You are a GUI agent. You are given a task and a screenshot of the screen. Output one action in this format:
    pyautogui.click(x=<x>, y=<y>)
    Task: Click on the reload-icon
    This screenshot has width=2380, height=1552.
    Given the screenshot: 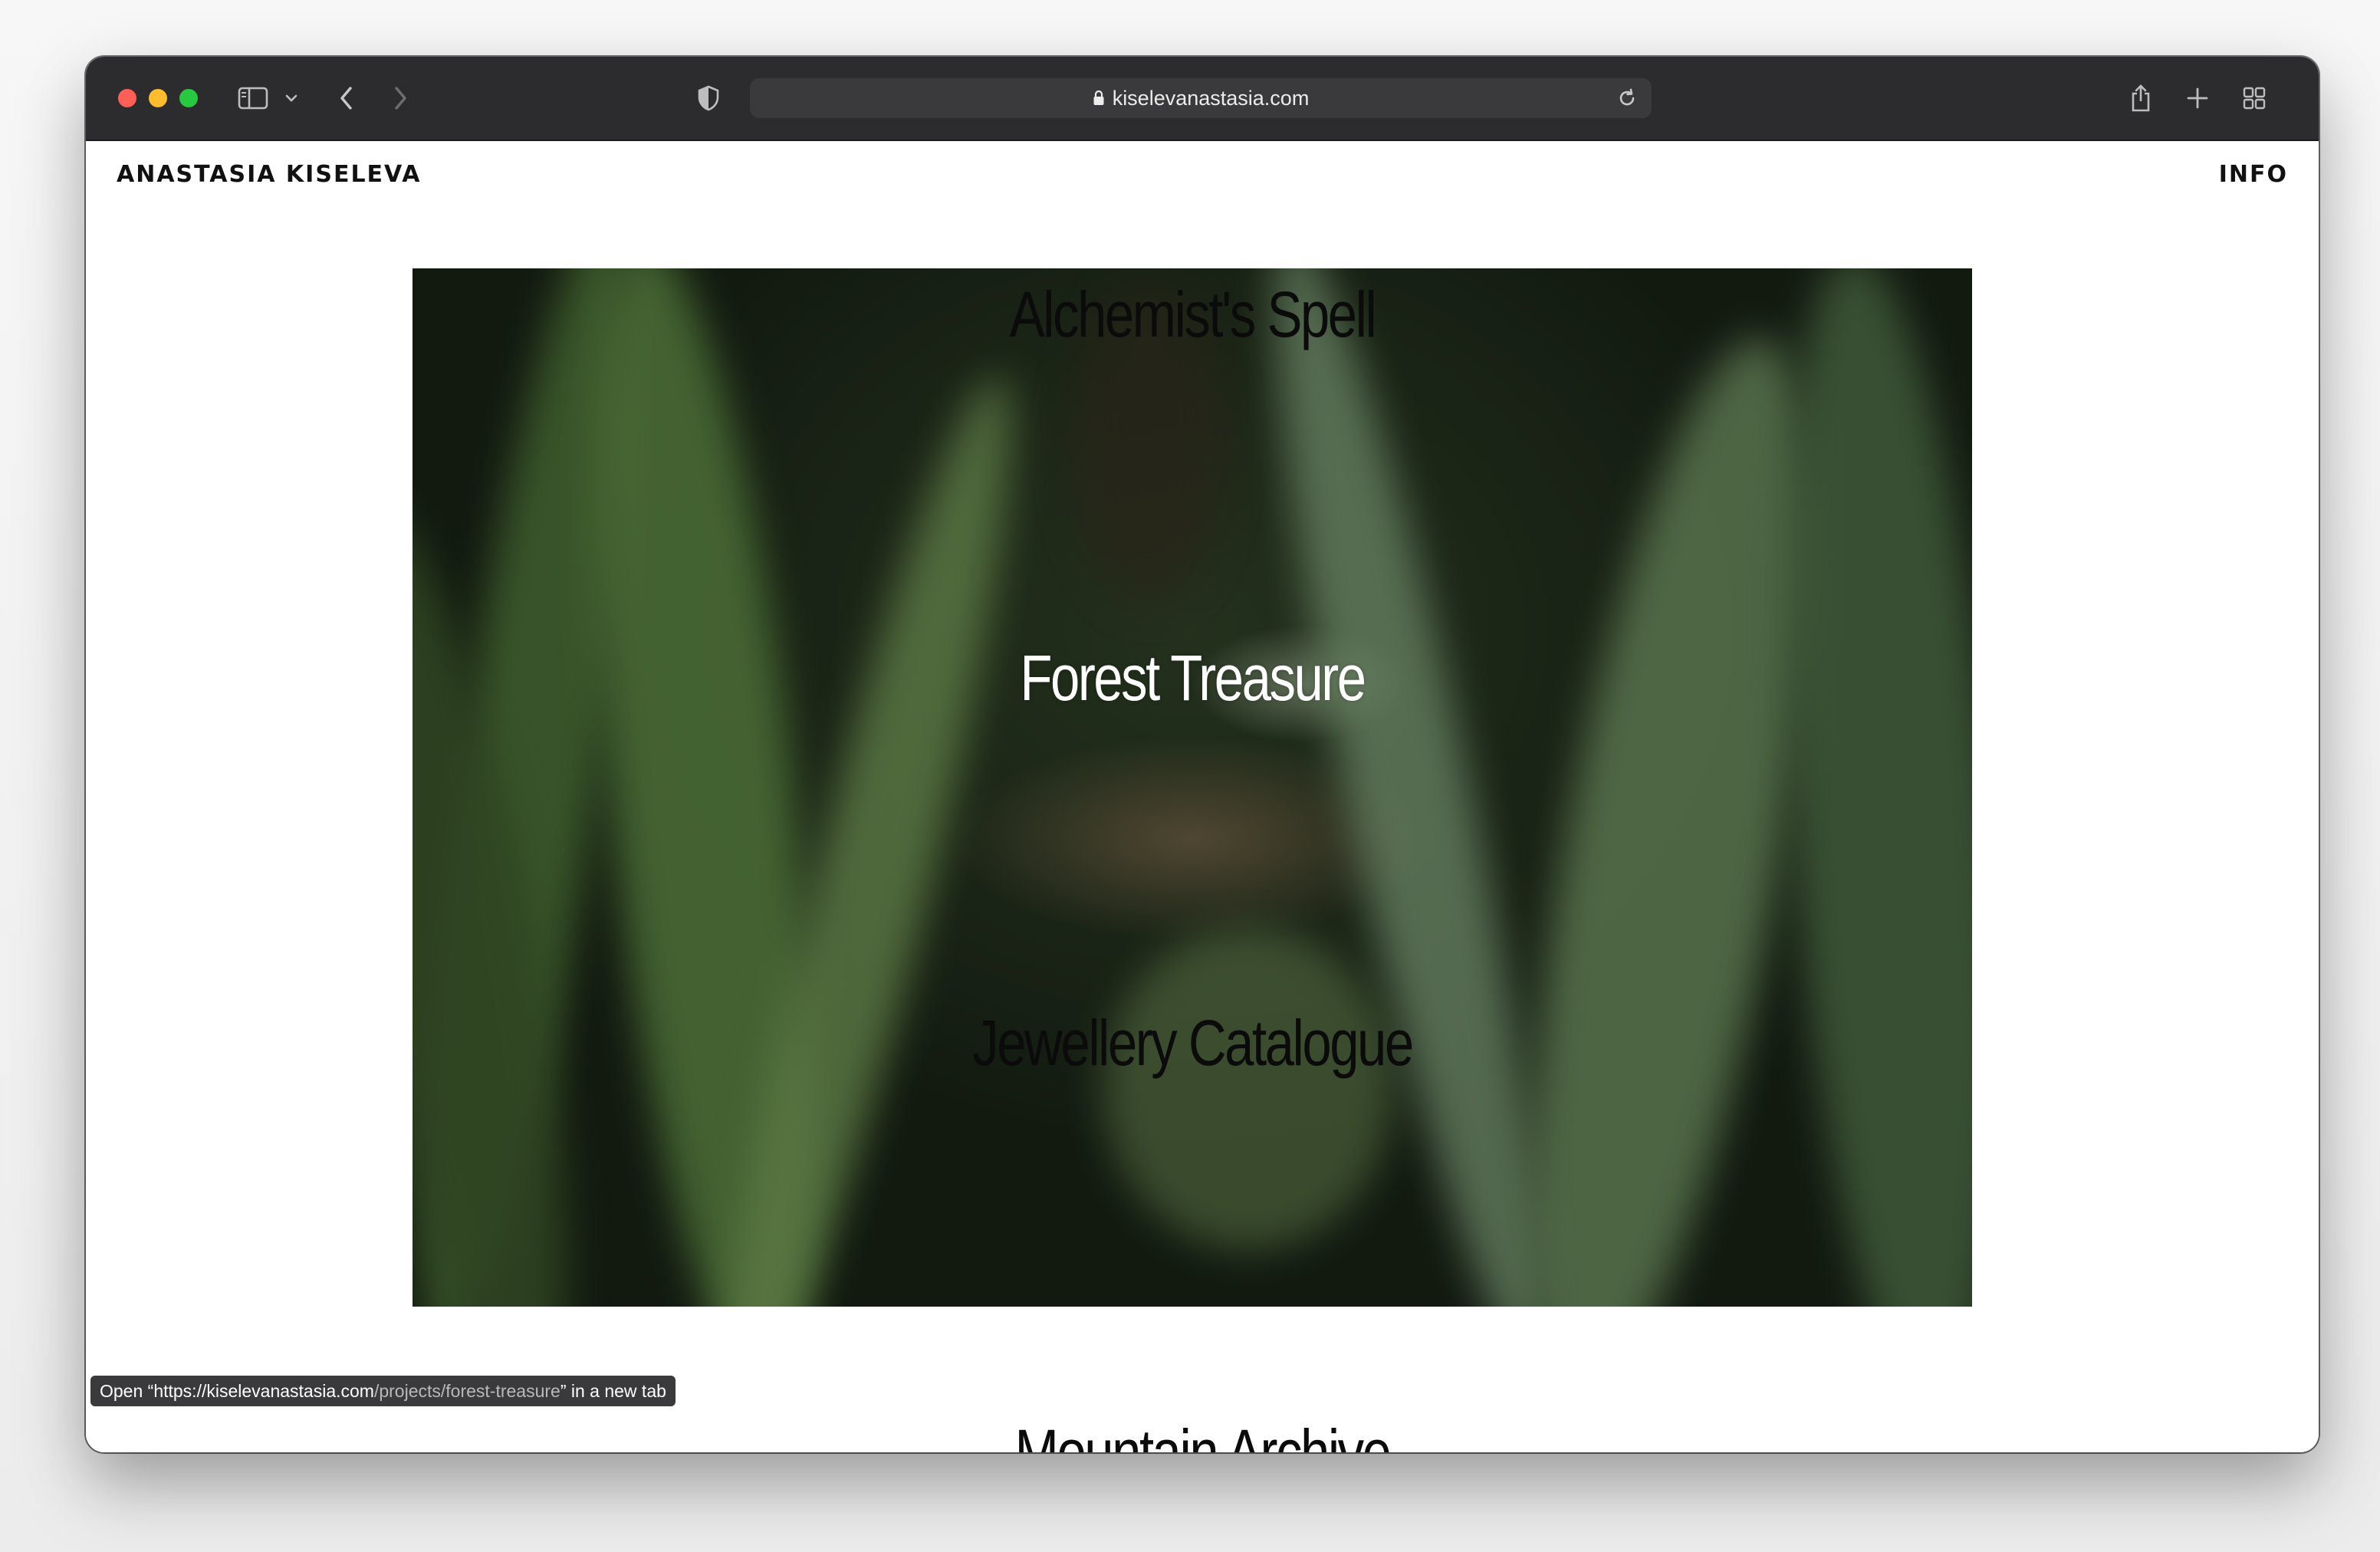 What is the action you would take?
    pyautogui.click(x=1627, y=98)
    